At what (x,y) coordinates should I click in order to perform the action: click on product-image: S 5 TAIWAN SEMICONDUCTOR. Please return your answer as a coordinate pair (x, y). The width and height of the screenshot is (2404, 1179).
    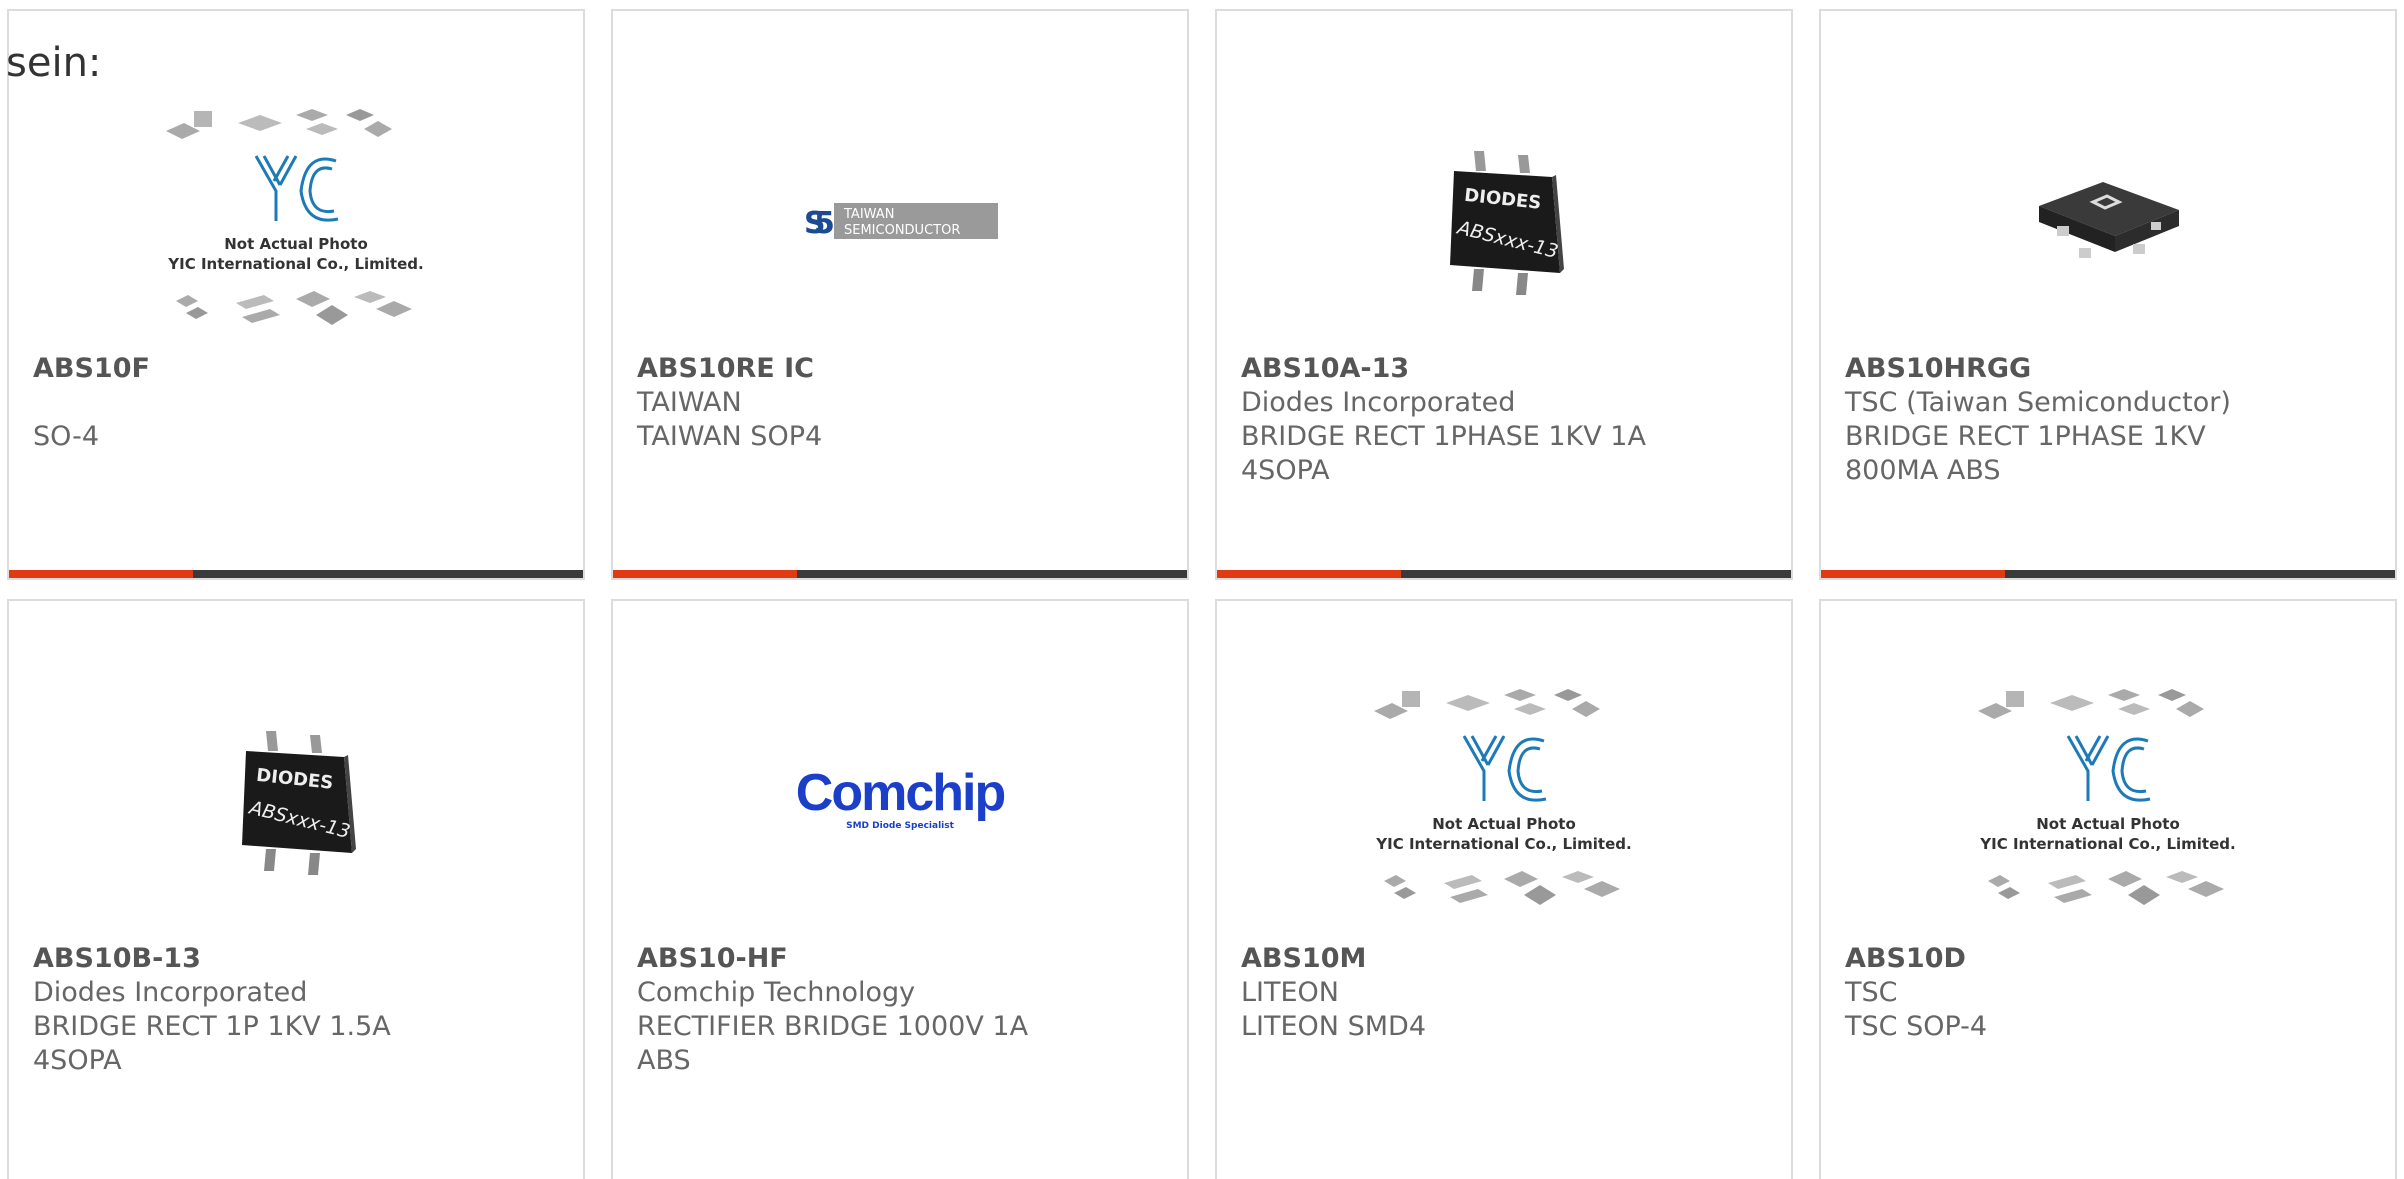
    Looking at the image, I should click on (900, 221).